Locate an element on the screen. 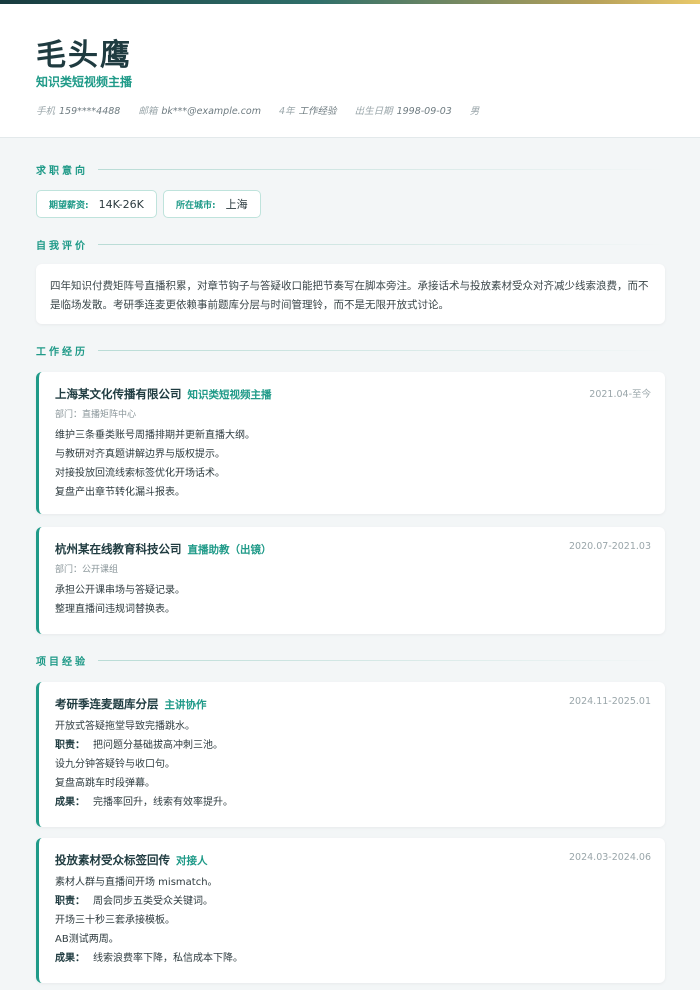 Image resolution: width=700 pixels, height=990 pixels. project-desc: 开放式答疑拖堂导致完播跳水。 is located at coordinates (125, 726).